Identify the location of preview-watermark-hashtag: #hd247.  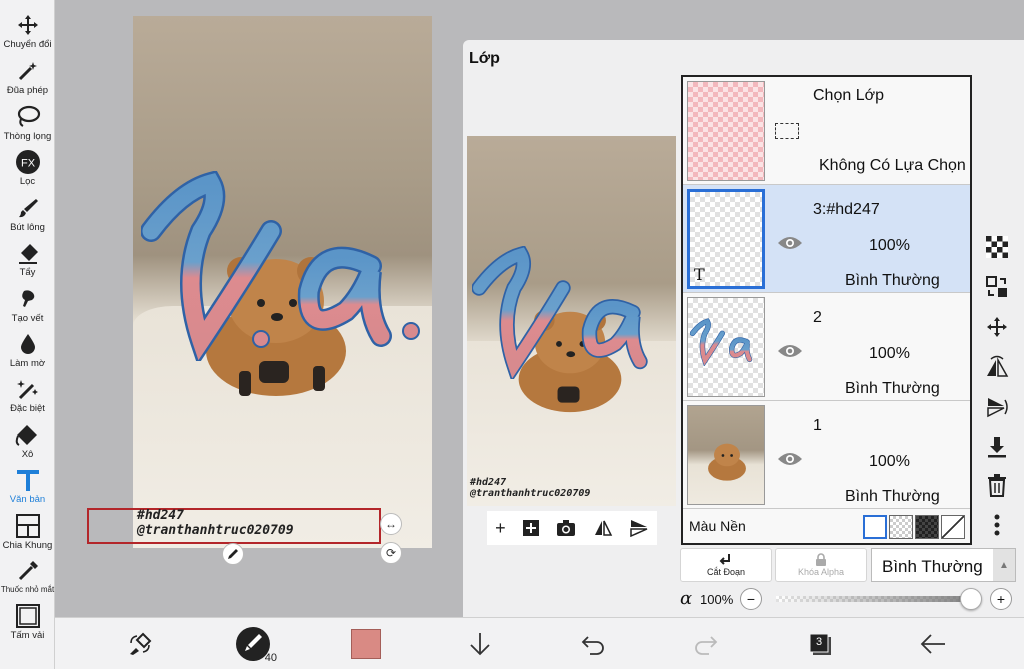
(488, 482).